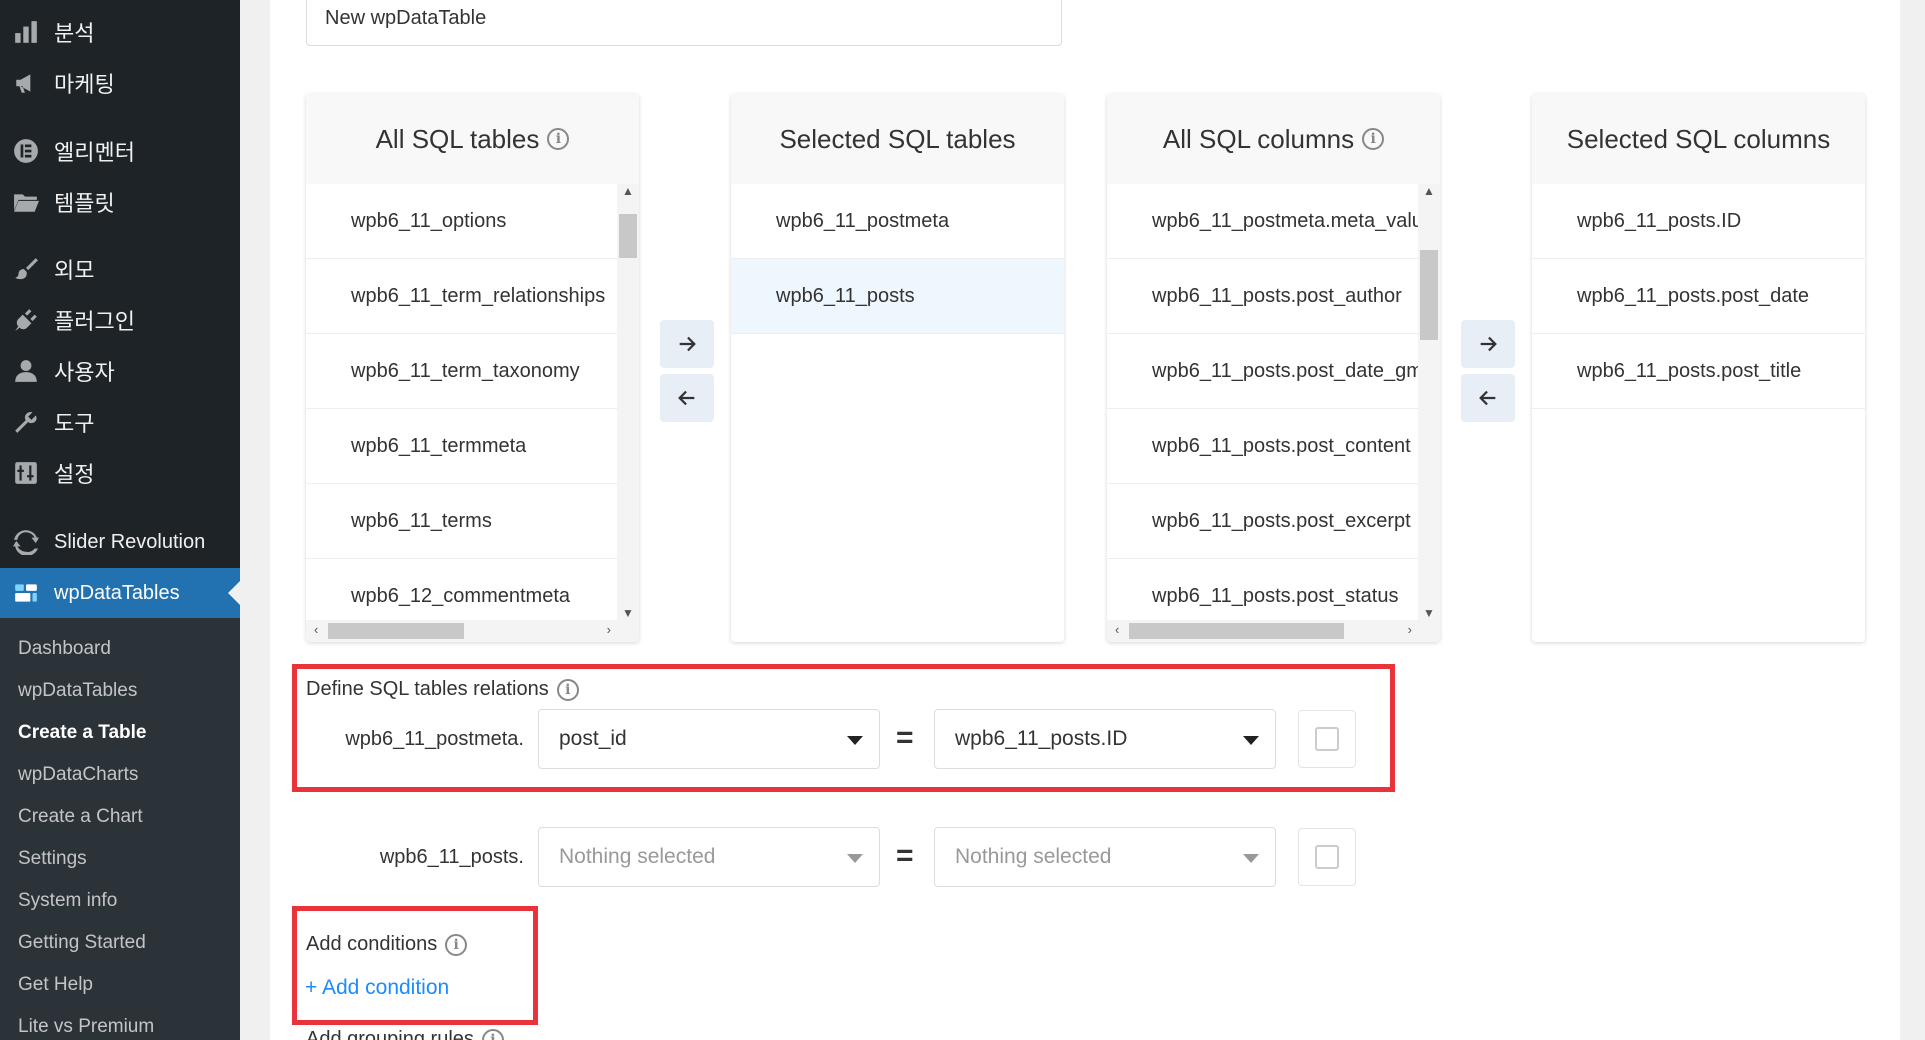 The width and height of the screenshot is (1925, 1040). I want to click on add-condition-link: + Add condition, so click(377, 988).